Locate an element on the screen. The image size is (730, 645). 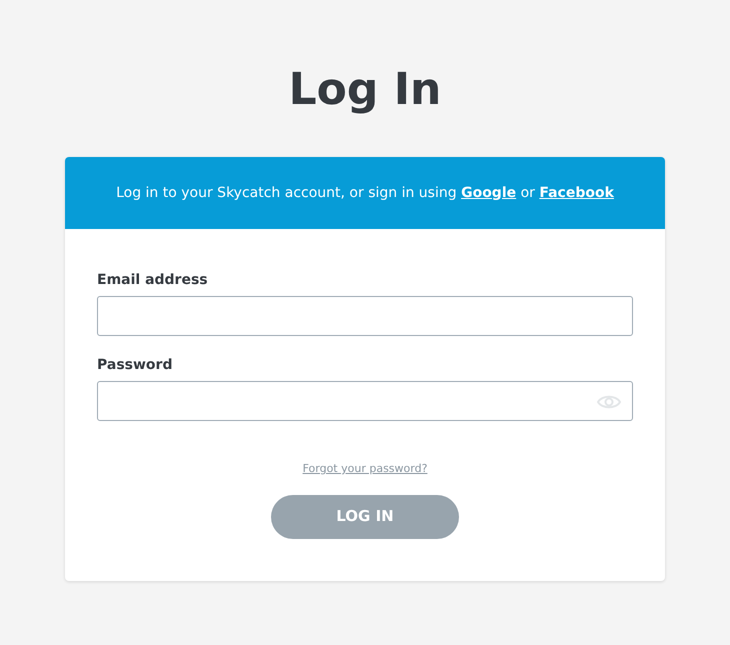
password-field is located at coordinates (365, 401).